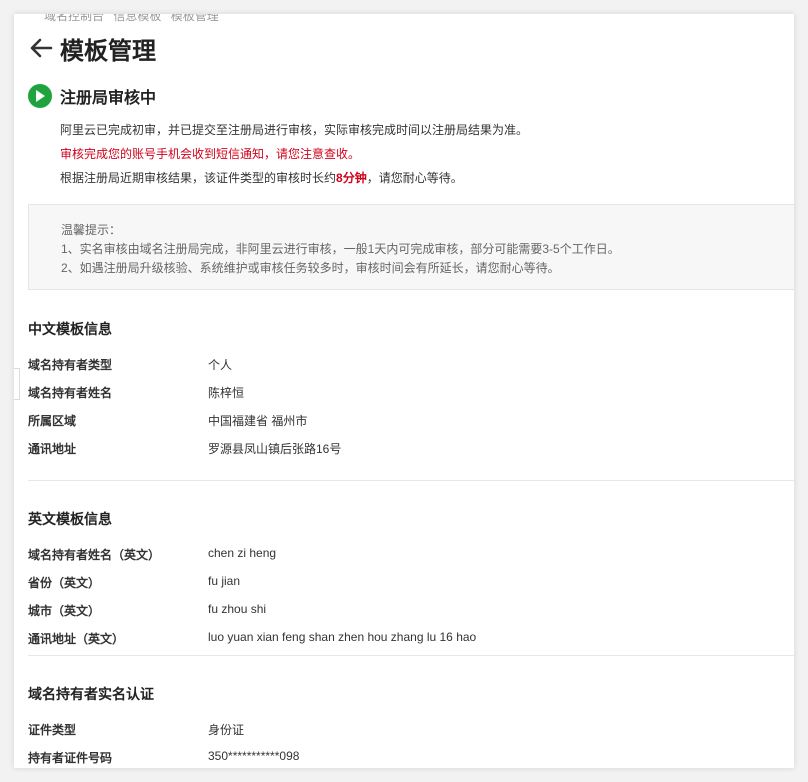  I want to click on info-value: fu jian, so click(224, 581).